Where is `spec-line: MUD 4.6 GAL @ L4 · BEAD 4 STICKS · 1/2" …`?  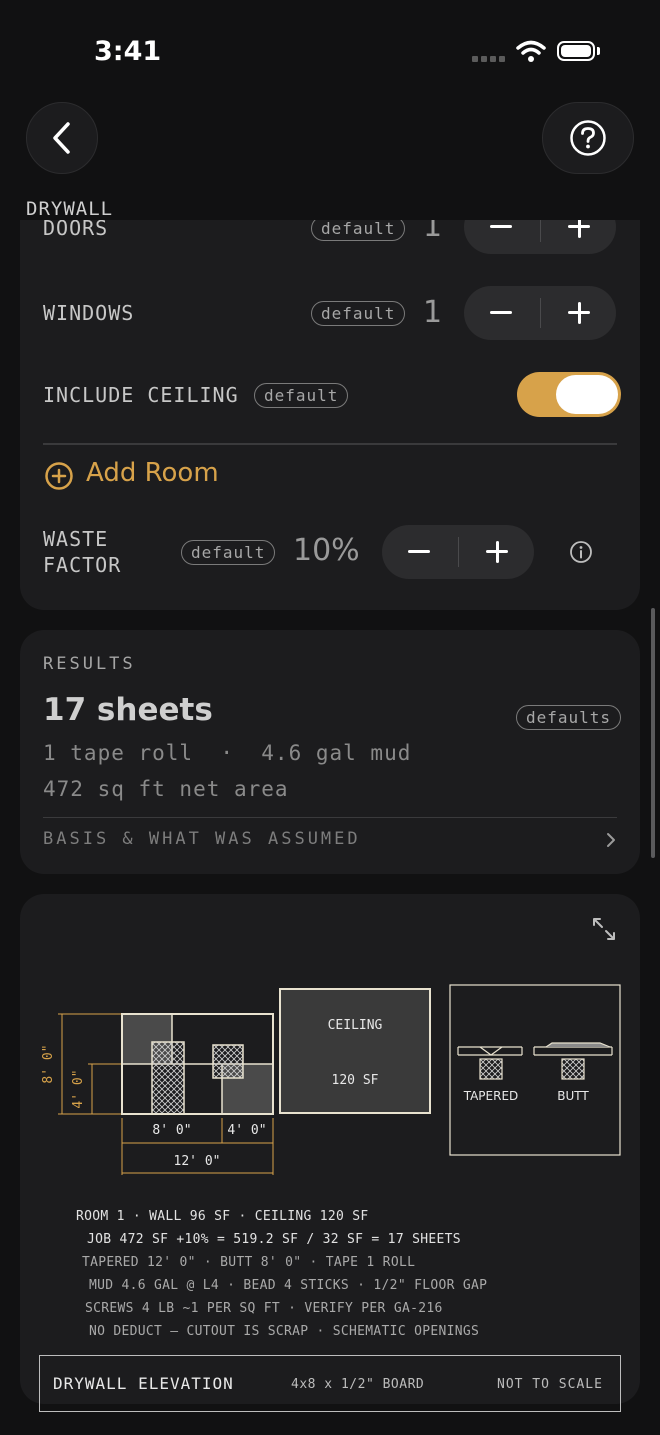 spec-line: MUD 4.6 GAL @ L4 · BEAD 4 STICKS · 1/2" … is located at coordinates (288, 1285).